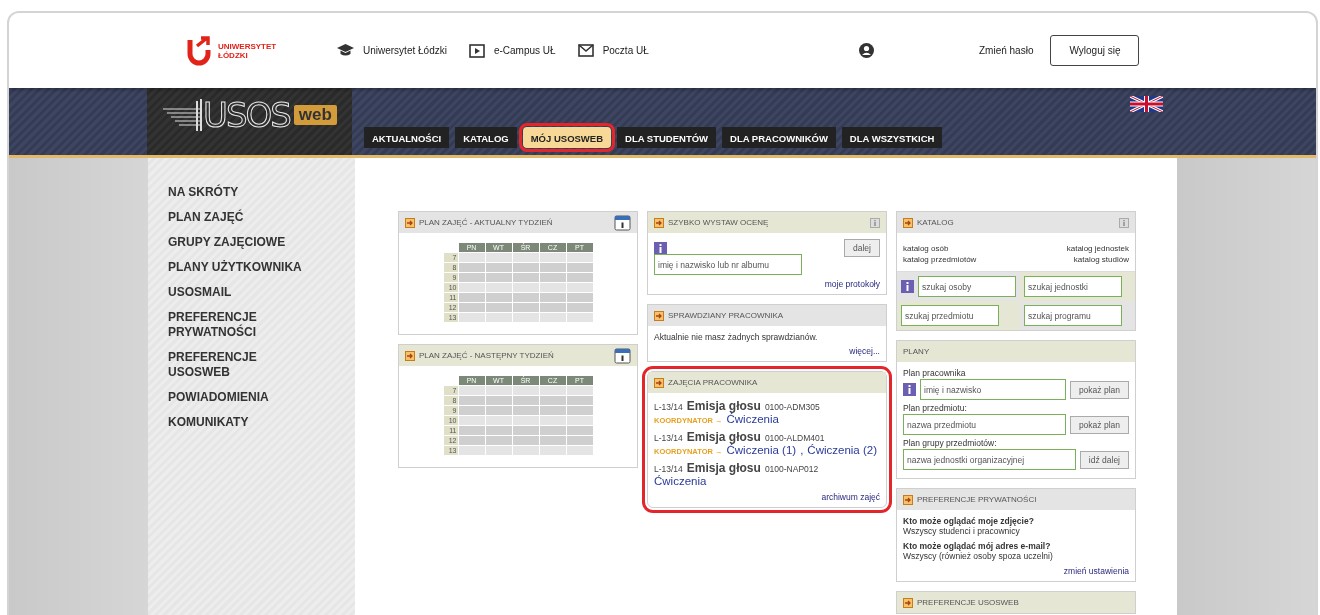  What do you see at coordinates (850, 497) in the screenshot?
I see `archive-link: archiwum zajęć` at bounding box center [850, 497].